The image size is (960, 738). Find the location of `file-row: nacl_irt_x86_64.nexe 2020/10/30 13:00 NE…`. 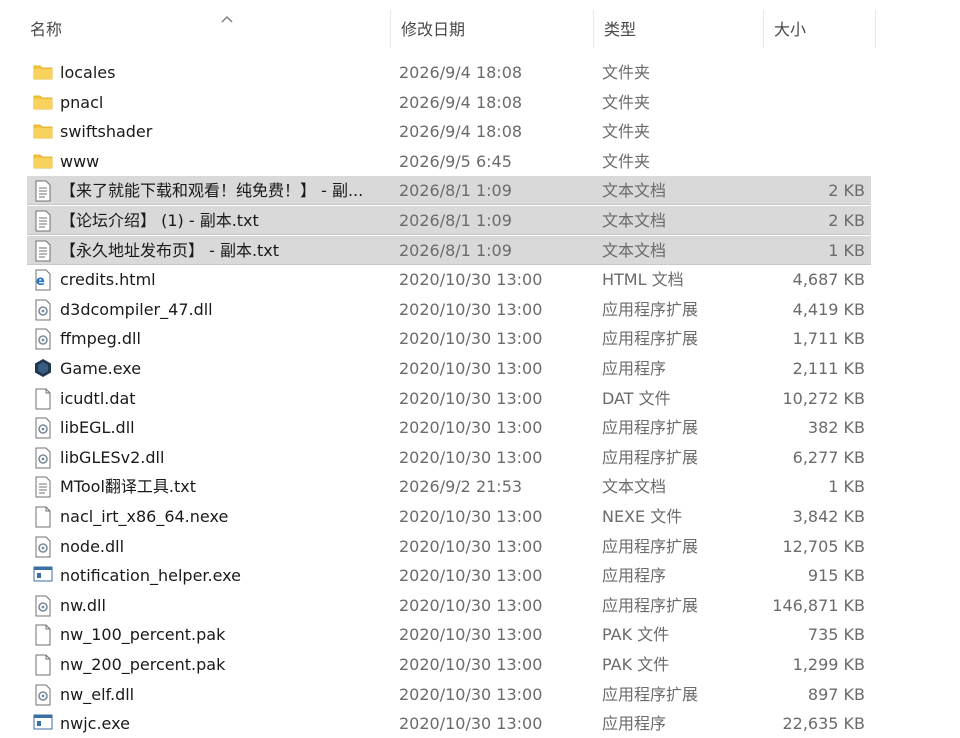

file-row: nacl_irt_x86_64.nexe 2020/10/30 13:00 NE… is located at coordinates (449, 516).